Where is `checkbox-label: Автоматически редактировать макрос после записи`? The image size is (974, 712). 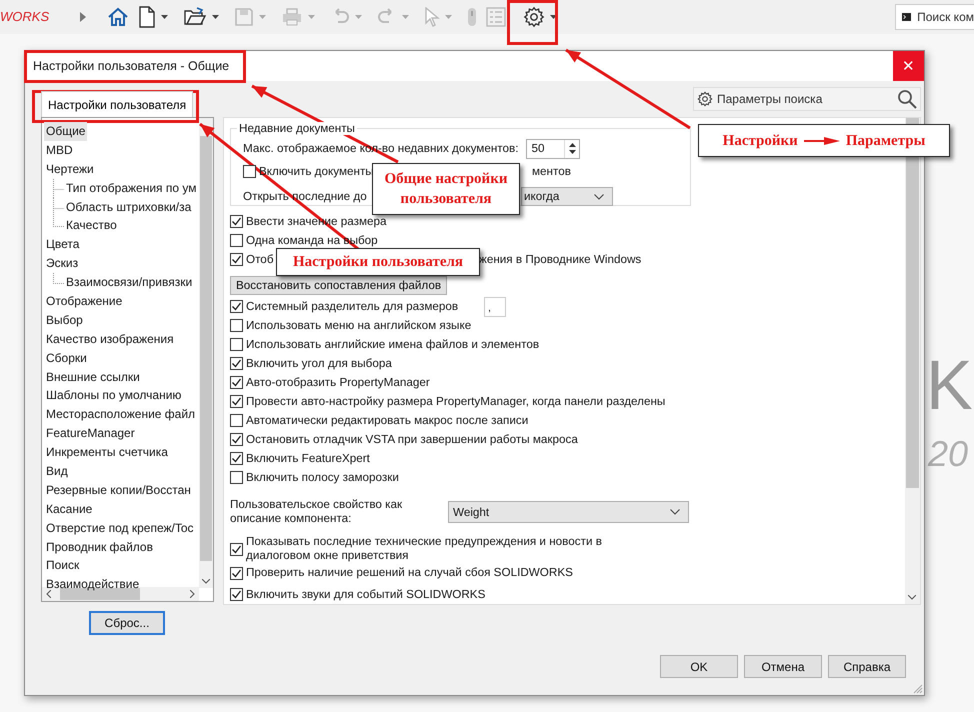 checkbox-label: Автоматически редактировать макрос после записи is located at coordinates (387, 421).